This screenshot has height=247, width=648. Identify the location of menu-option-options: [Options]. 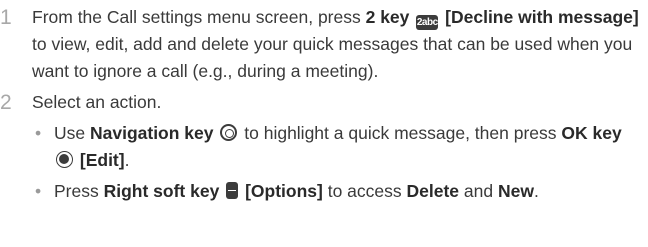
(284, 191).